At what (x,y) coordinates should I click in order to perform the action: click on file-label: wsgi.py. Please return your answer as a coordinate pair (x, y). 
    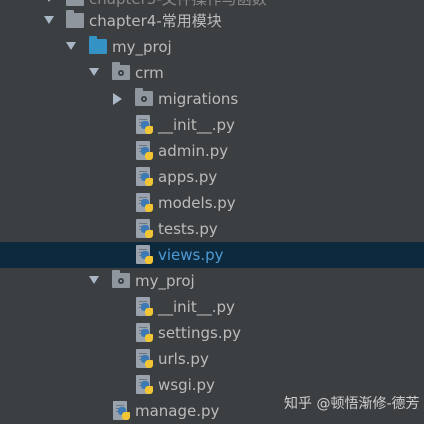
    Looking at the image, I should click on (186, 385).